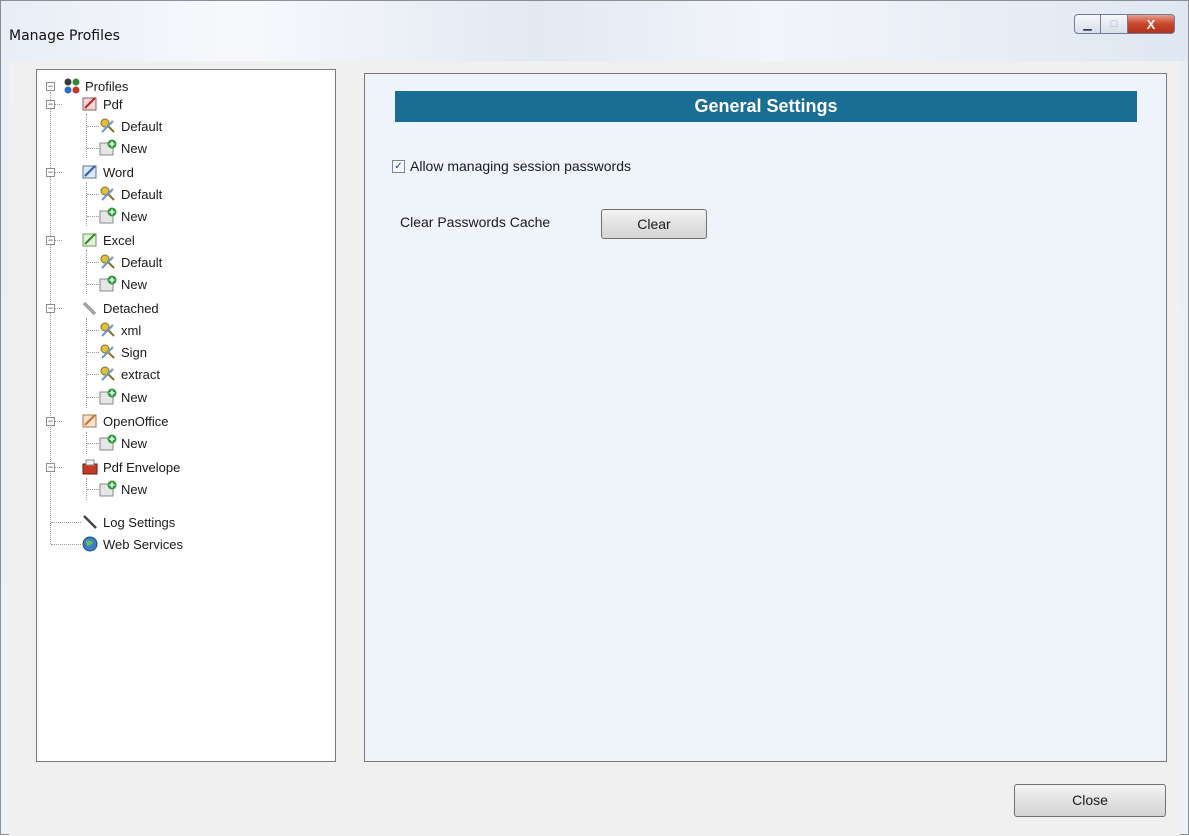 The height and width of the screenshot is (836, 1189). What do you see at coordinates (1151, 24) in the screenshot?
I see `close-window-button: X` at bounding box center [1151, 24].